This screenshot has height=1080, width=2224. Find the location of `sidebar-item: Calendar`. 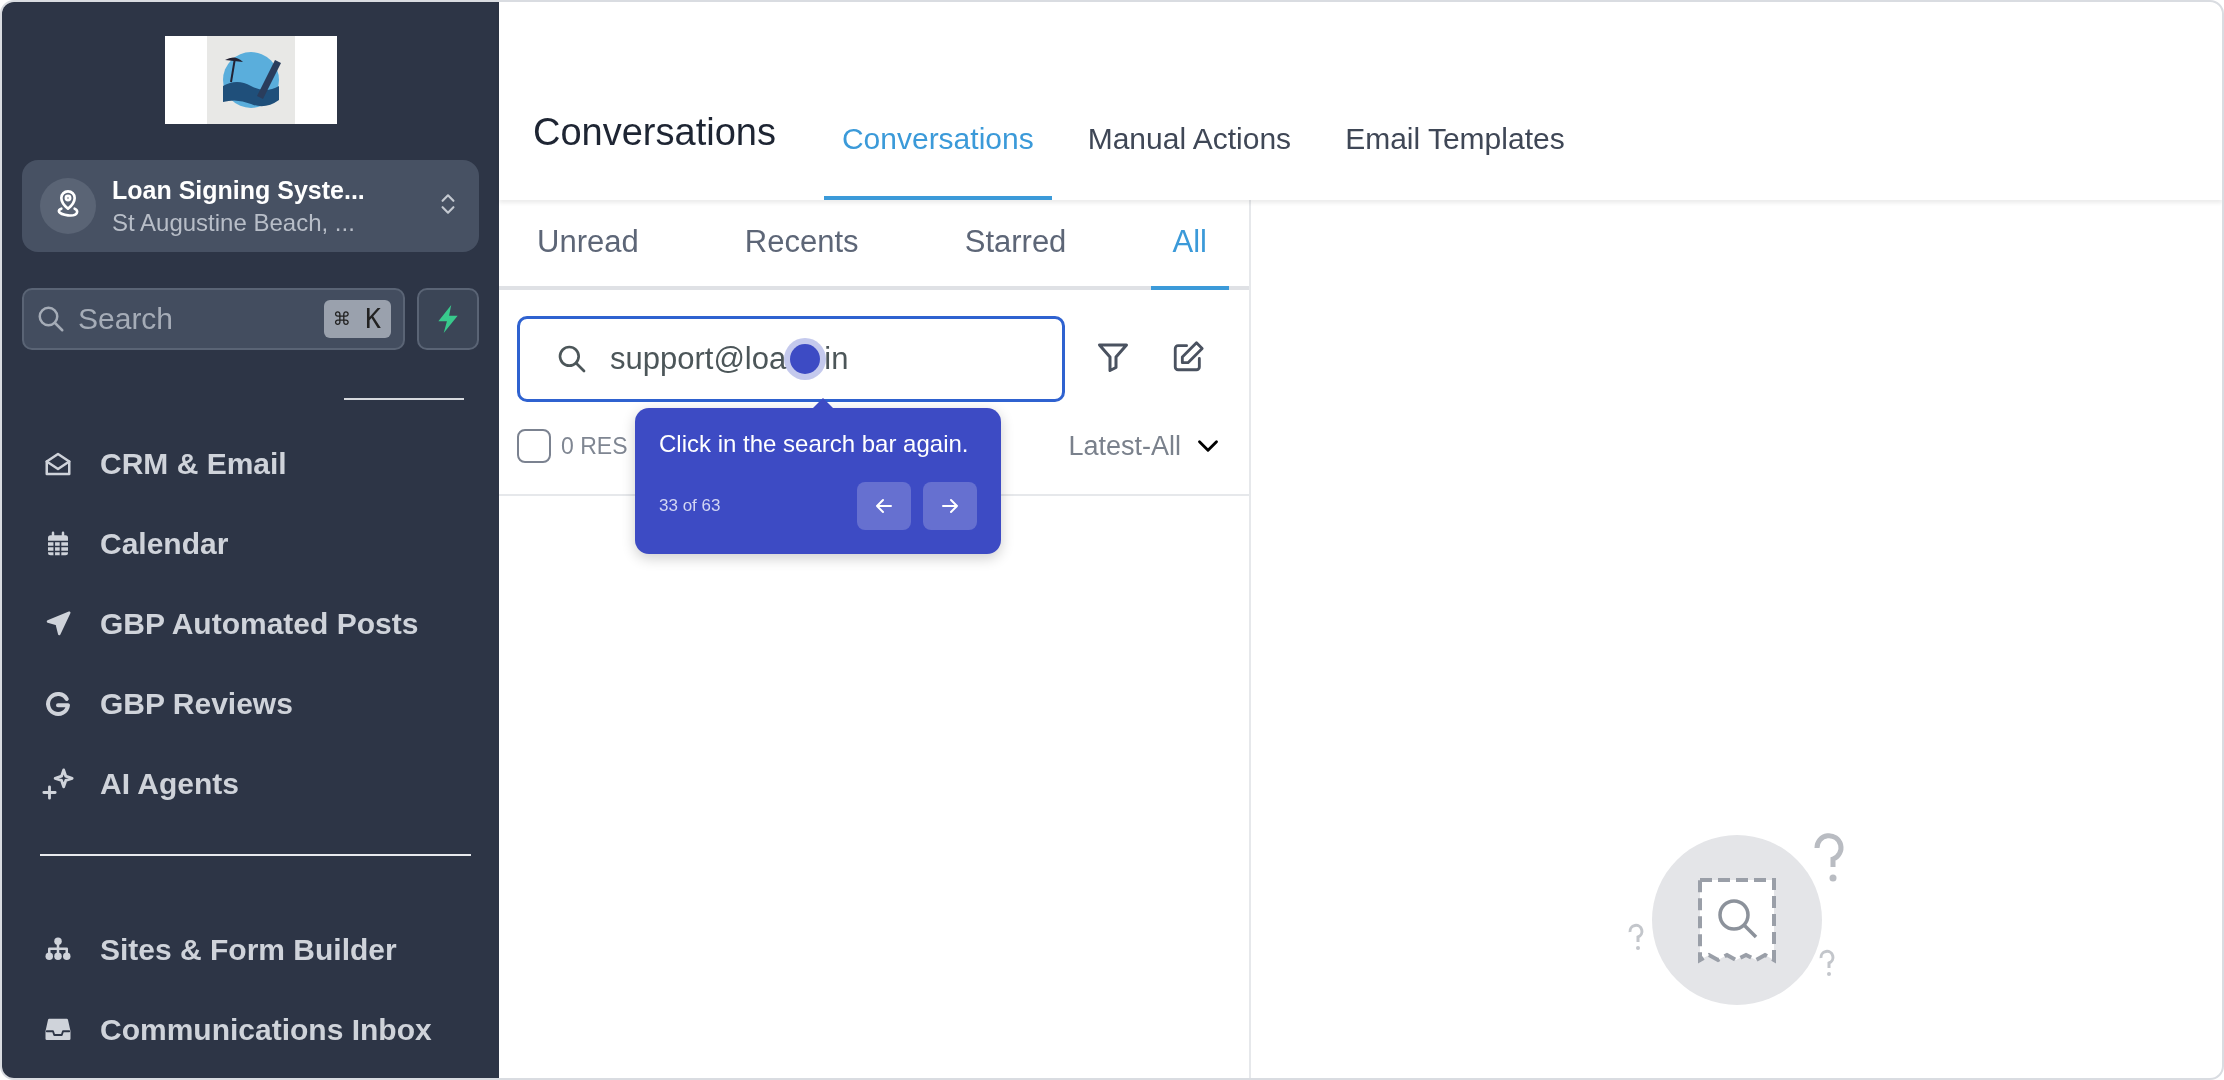

sidebar-item: Calendar is located at coordinates (259, 544).